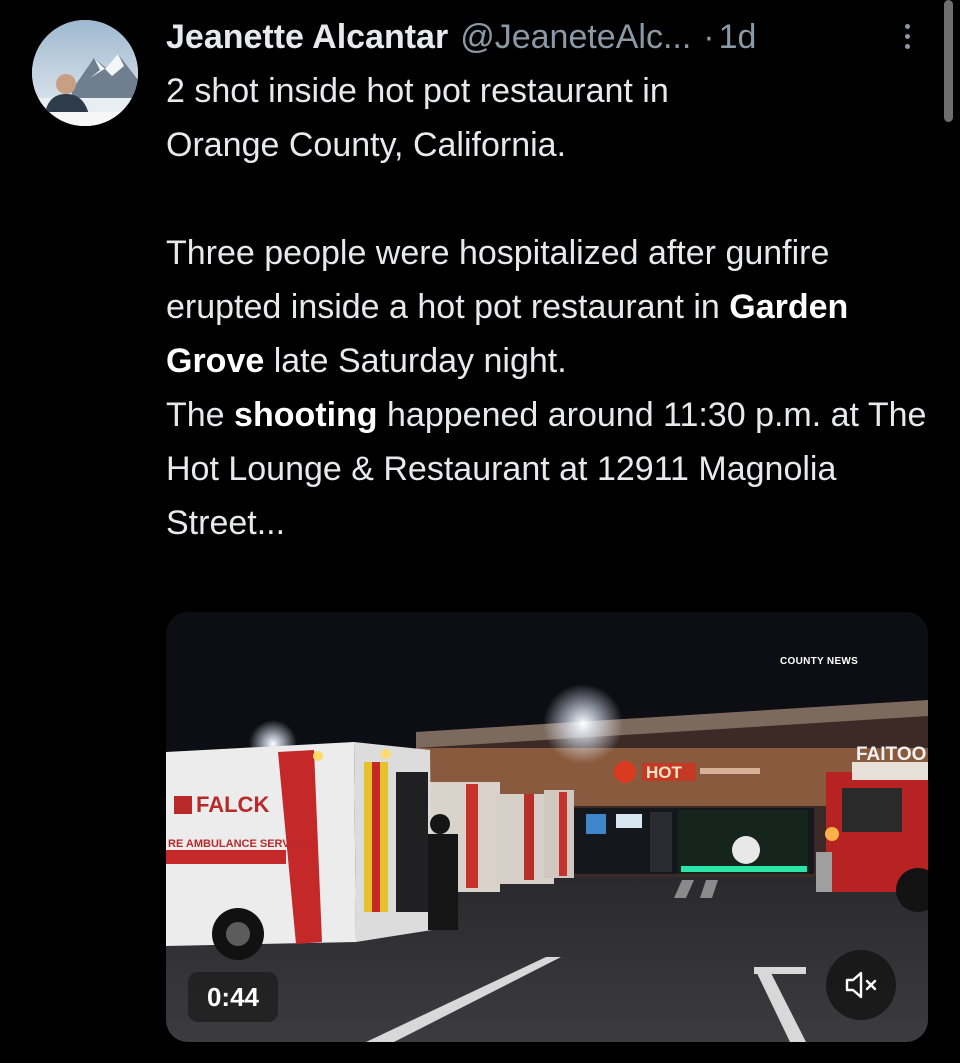 Image resolution: width=960 pixels, height=1063 pixels. I want to click on bold-keyword: shooting, so click(306, 415).